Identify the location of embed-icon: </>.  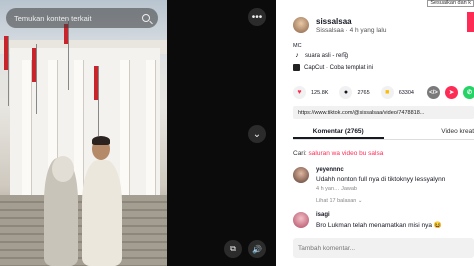
(433, 92).